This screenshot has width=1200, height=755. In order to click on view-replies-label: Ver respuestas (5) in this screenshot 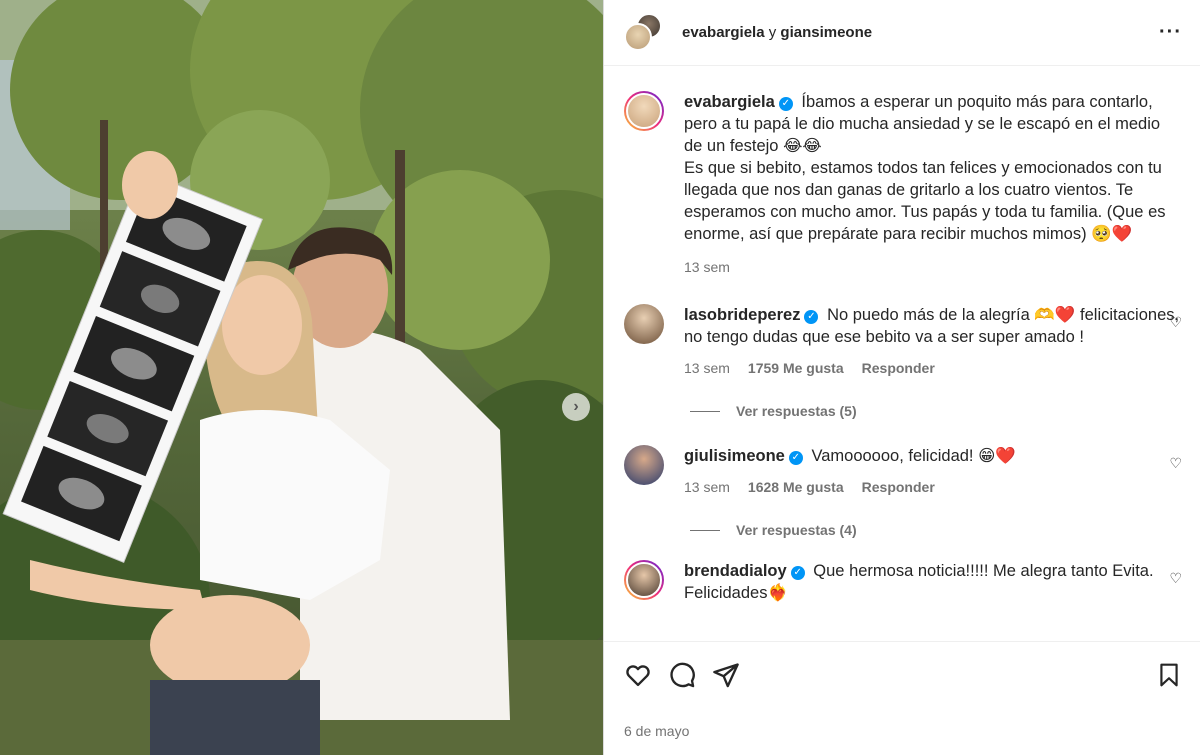, I will do `click(796, 411)`.